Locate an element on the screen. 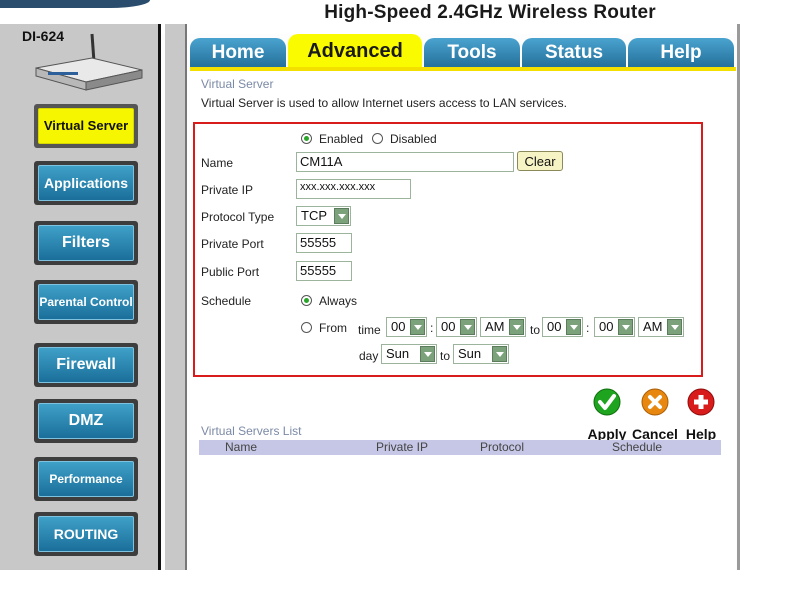 This screenshot has height=600, width=800. from-day-value: Sun is located at coordinates (398, 353).